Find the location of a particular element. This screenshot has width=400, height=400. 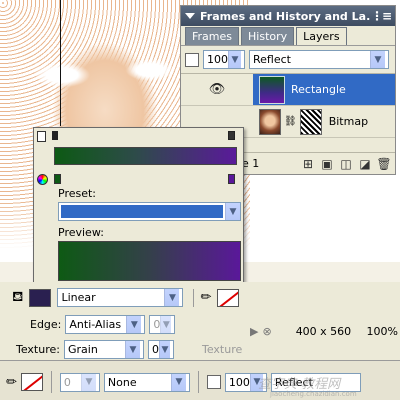

canvas-guide-line is located at coordinates (60, 63).